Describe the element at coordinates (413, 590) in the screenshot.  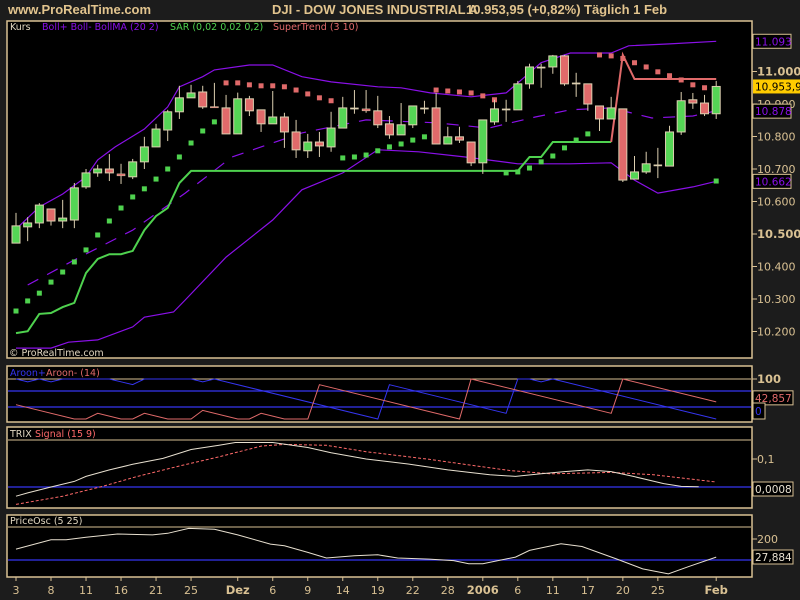
I see `date-tick-label: 22` at that location.